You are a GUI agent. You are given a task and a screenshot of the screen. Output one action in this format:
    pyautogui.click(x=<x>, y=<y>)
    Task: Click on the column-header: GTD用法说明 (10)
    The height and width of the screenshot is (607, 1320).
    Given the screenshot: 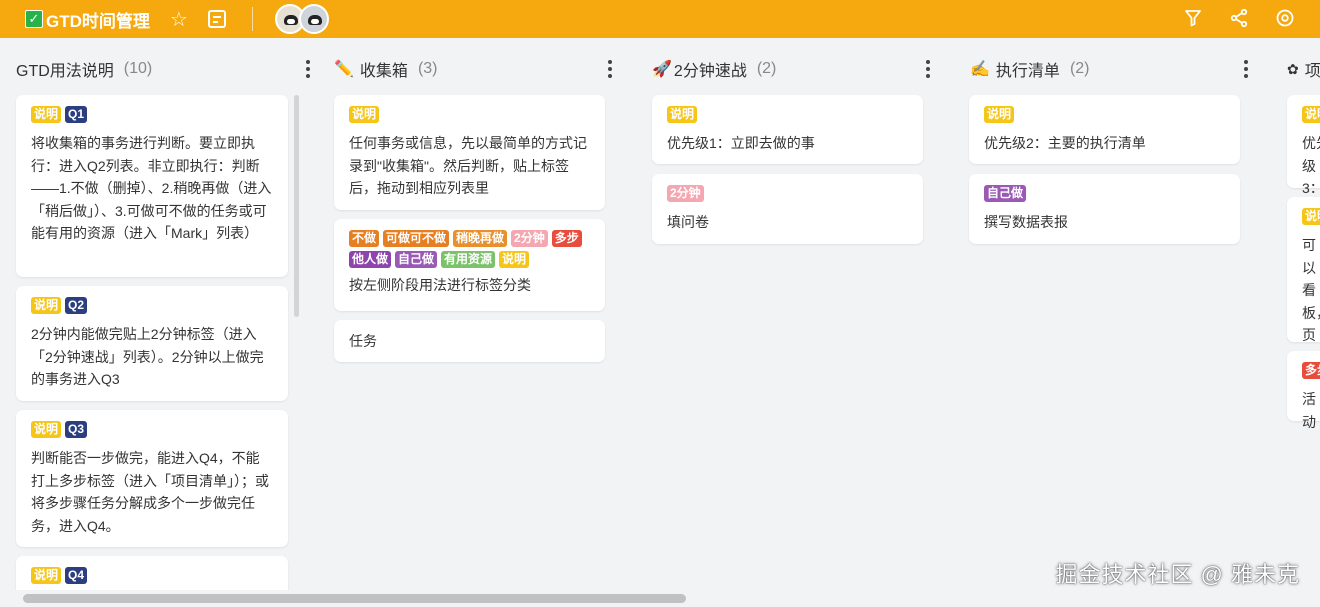 What is the action you would take?
    pyautogui.click(x=163, y=69)
    